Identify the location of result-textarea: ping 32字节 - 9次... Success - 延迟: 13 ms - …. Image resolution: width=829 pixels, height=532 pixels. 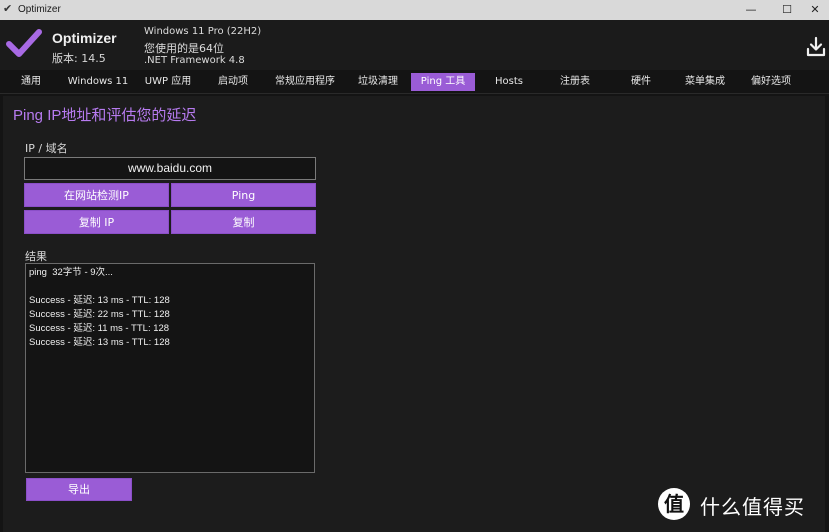
(170, 368).